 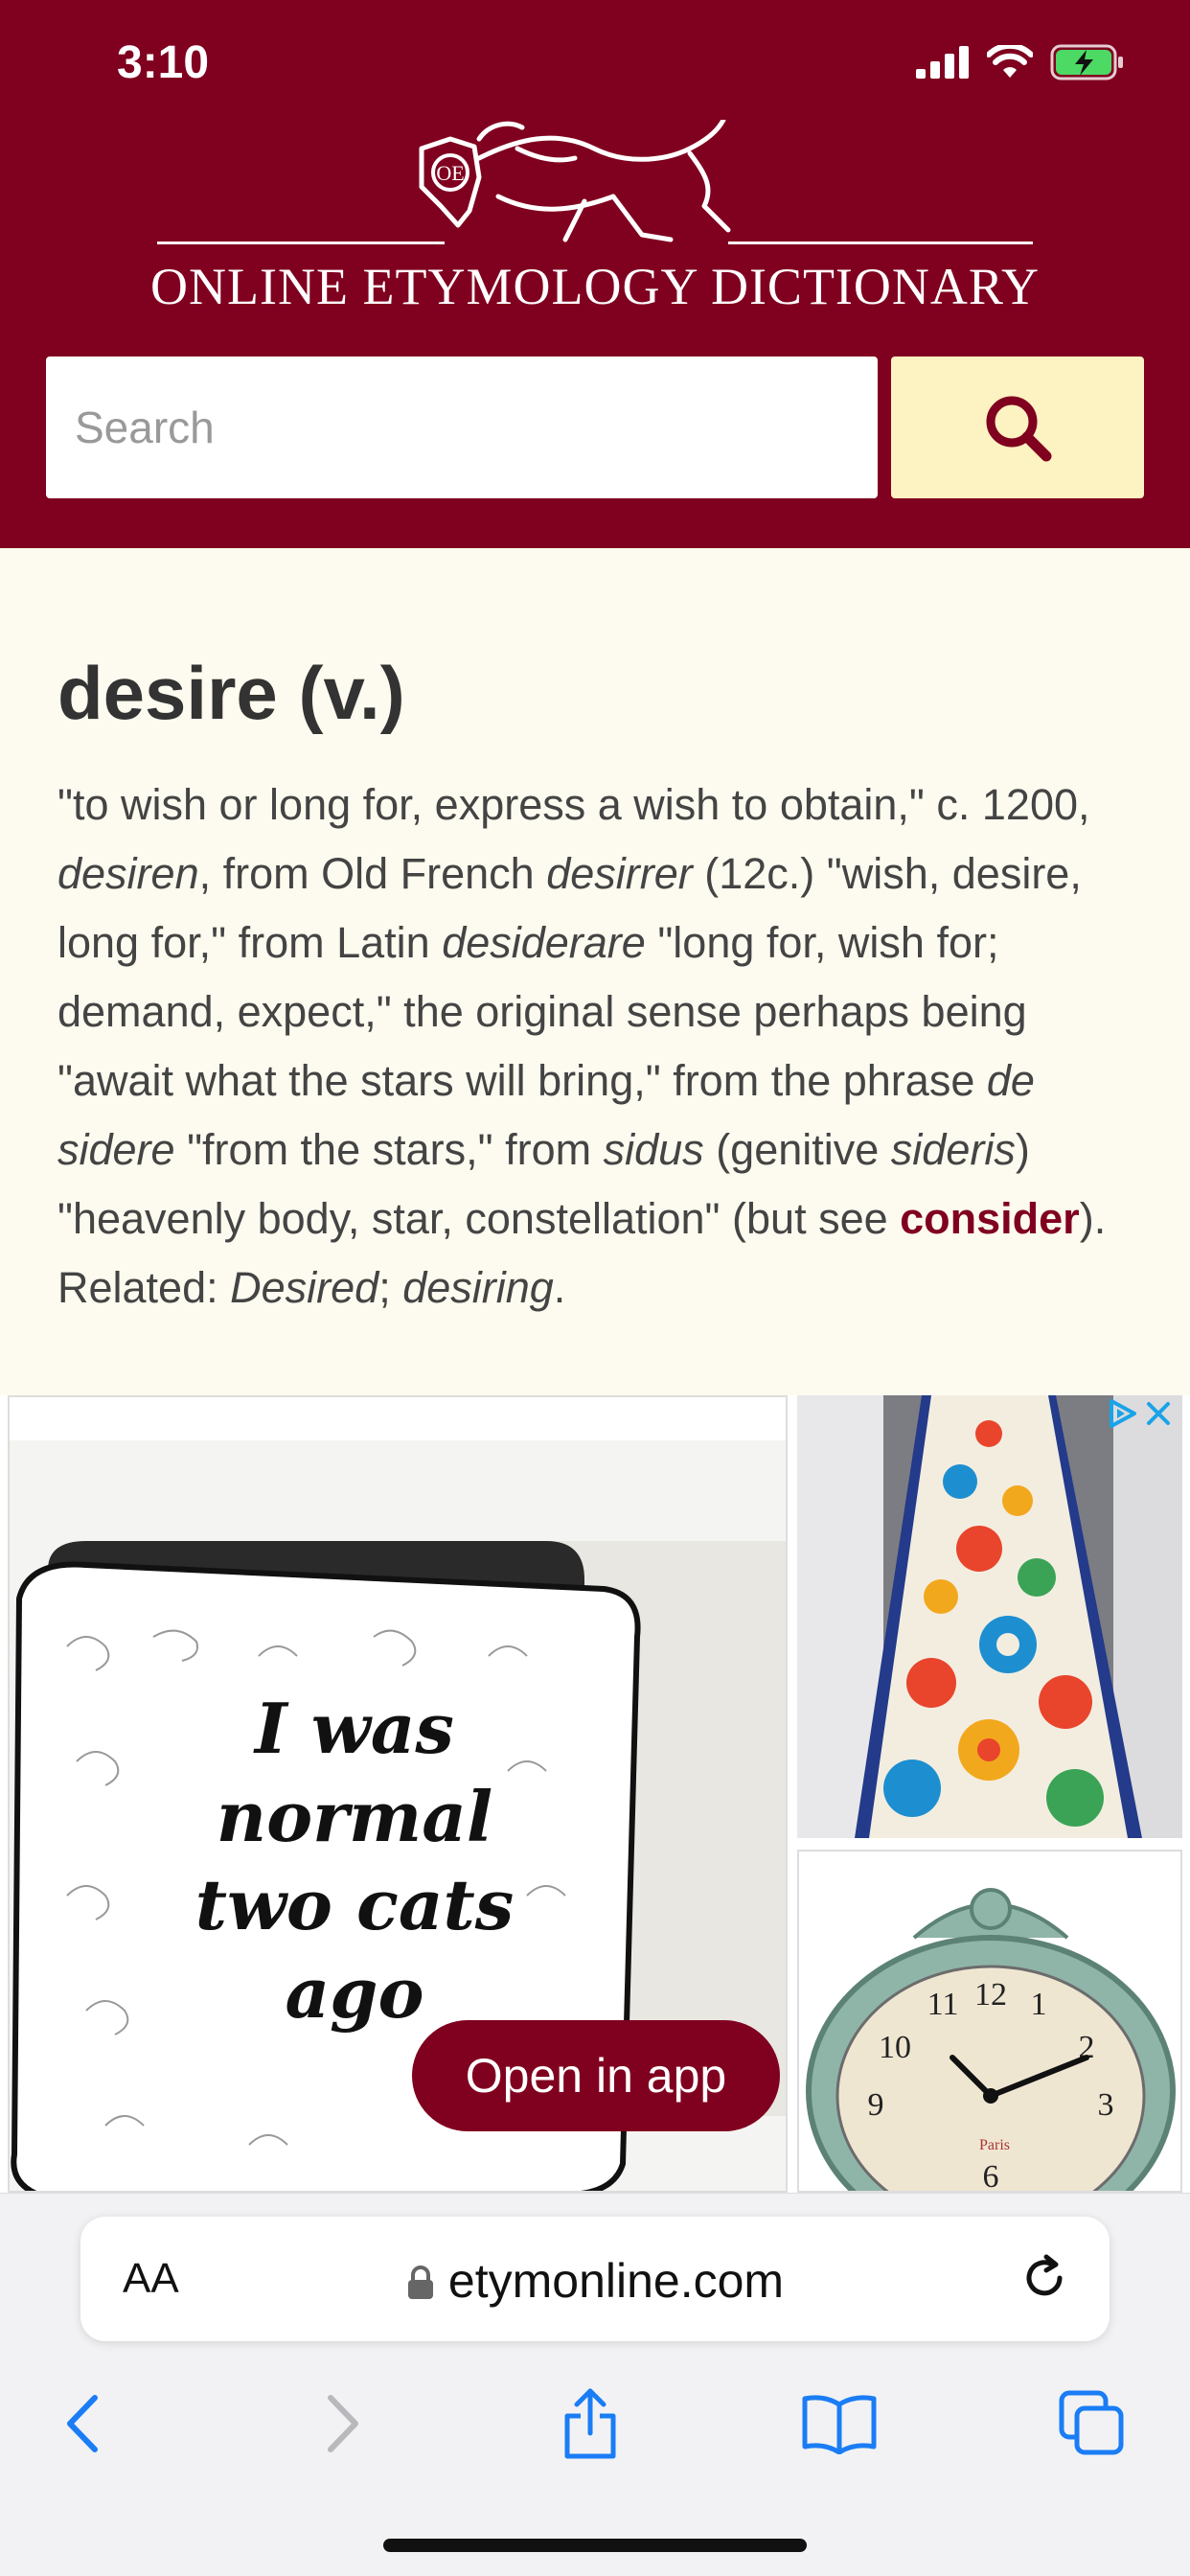 I want to click on close-ad-icon, so click(x=1159, y=1413).